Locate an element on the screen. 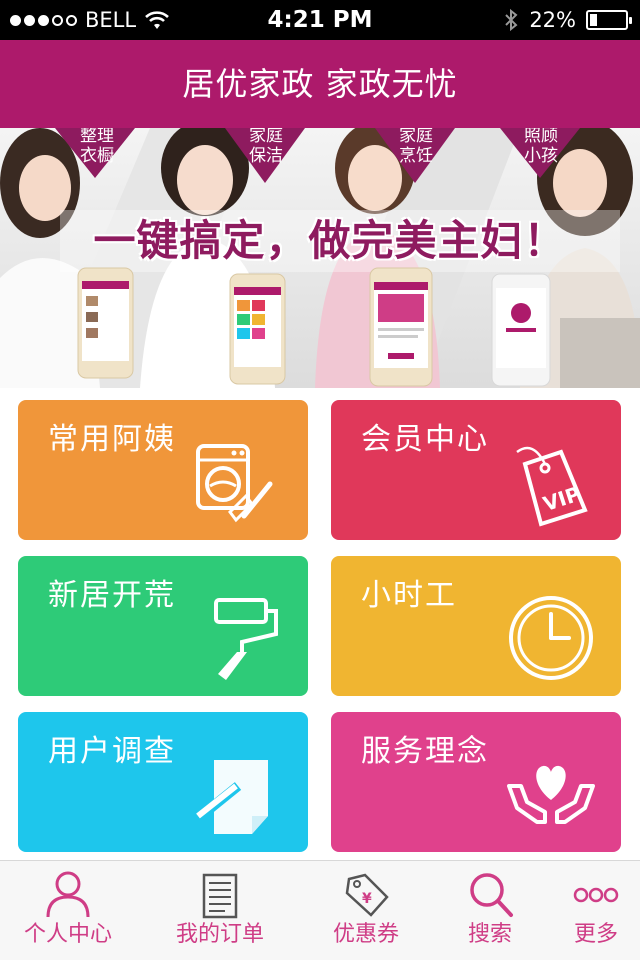 This screenshot has width=640, height=960. tile-label: 小时工 is located at coordinates (409, 595).